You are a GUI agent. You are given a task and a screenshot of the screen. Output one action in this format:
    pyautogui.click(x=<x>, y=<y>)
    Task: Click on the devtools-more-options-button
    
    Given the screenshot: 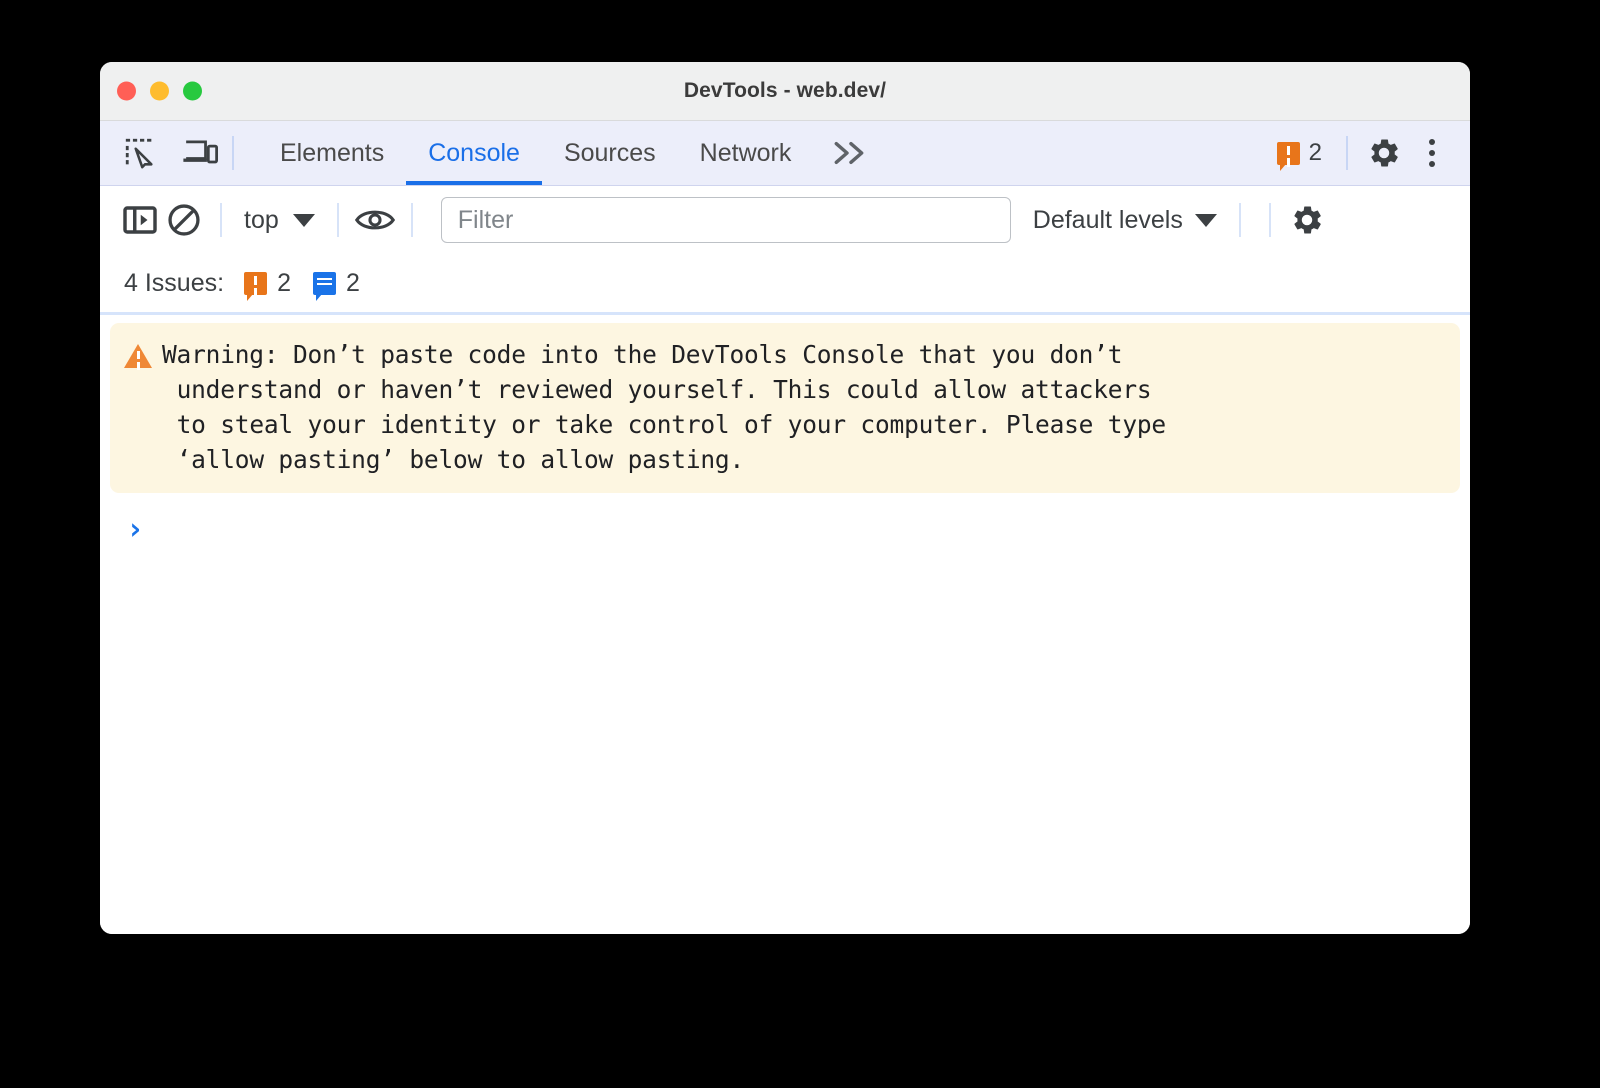 What is the action you would take?
    pyautogui.click(x=1432, y=153)
    